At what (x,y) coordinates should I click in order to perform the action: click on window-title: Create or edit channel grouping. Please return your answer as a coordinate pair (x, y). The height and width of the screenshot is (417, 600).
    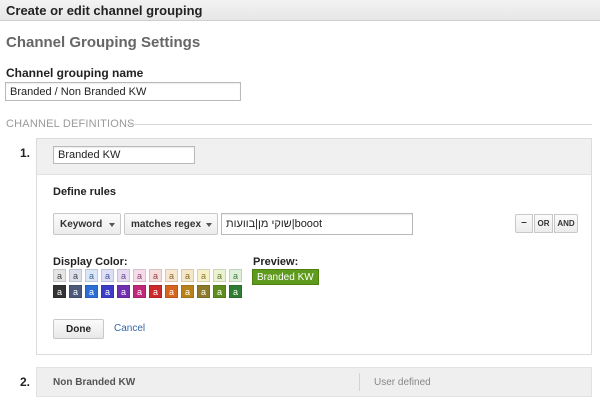
    Looking at the image, I should click on (300, 10).